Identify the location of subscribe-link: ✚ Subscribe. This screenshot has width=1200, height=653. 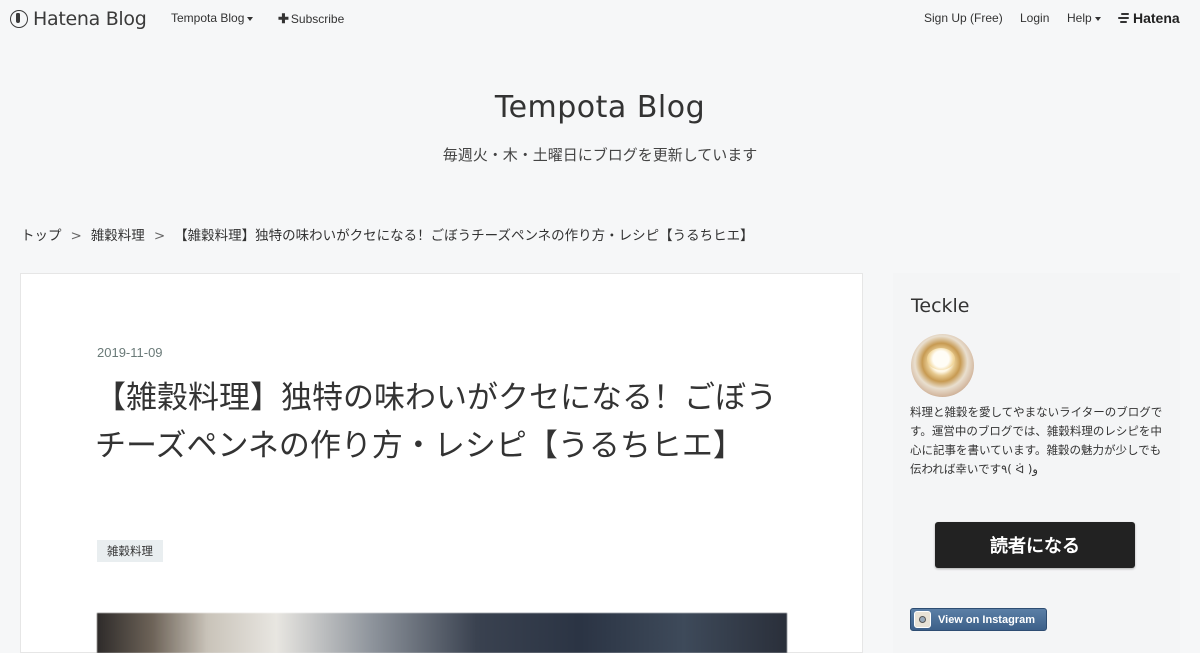
(311, 19).